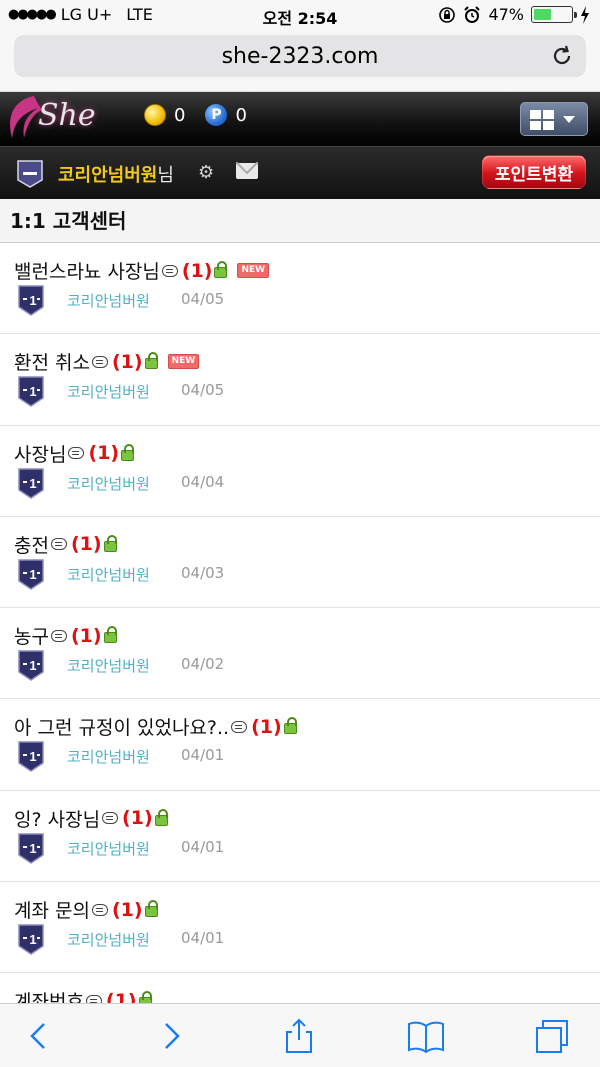 This screenshot has height=1067, width=600. I want to click on battery-icon, so click(554, 14).